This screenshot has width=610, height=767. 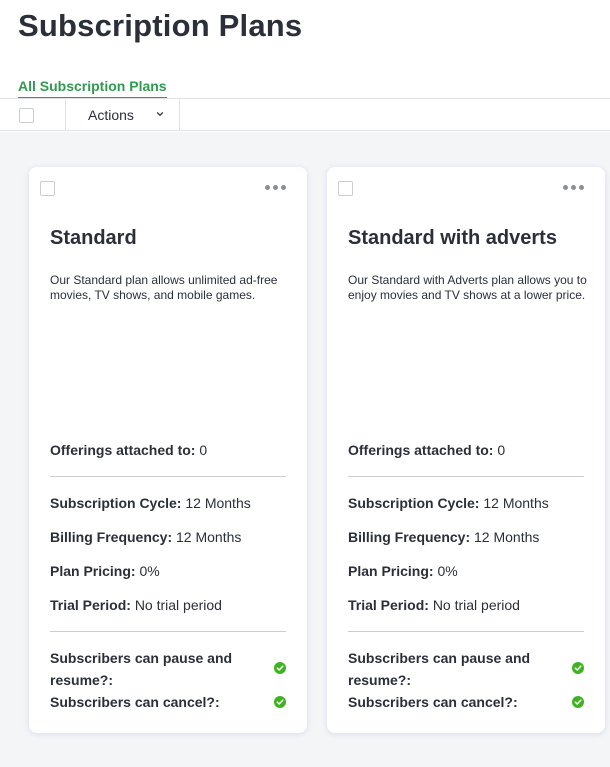 What do you see at coordinates (93, 238) in the screenshot?
I see `plan-name: Standard` at bounding box center [93, 238].